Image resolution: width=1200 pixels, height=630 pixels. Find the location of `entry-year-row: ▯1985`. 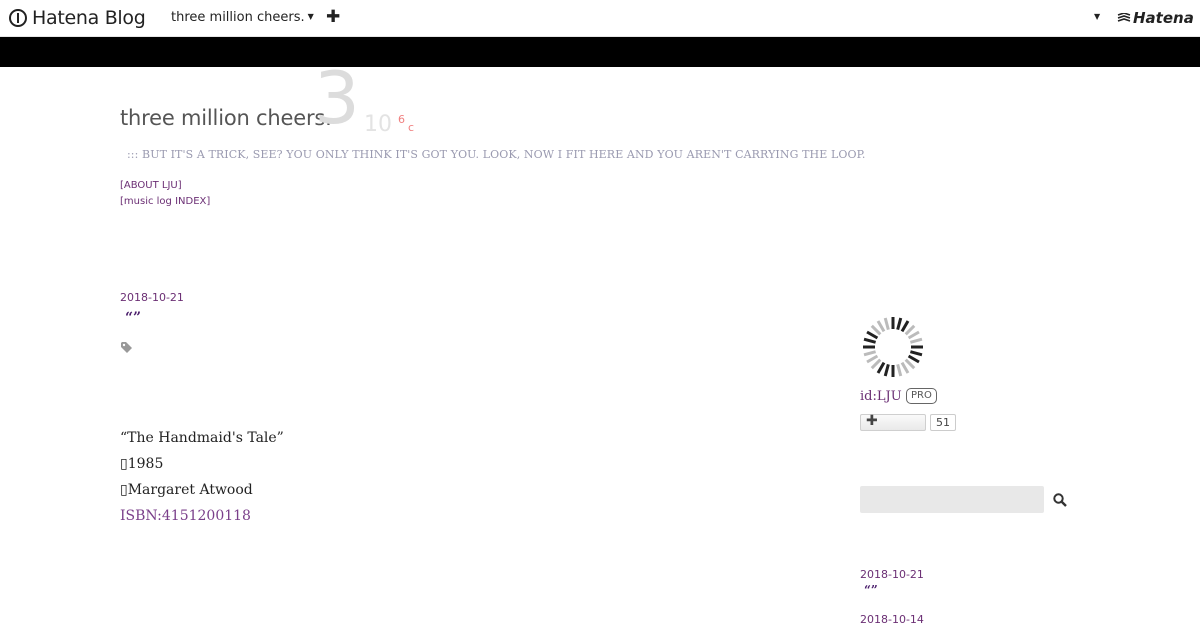

entry-year-row: ▯1985 is located at coordinates (142, 464).